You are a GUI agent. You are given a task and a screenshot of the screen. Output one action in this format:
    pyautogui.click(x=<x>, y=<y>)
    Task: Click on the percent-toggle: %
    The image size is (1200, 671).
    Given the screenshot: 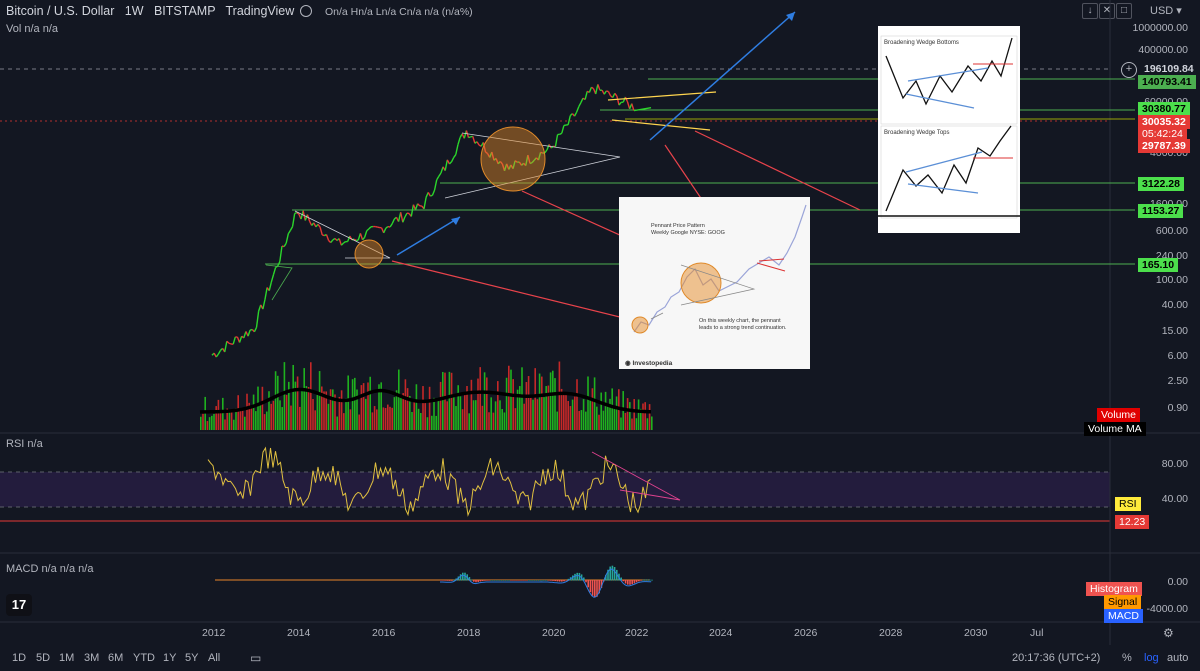 What is the action you would take?
    pyautogui.click(x=1127, y=658)
    